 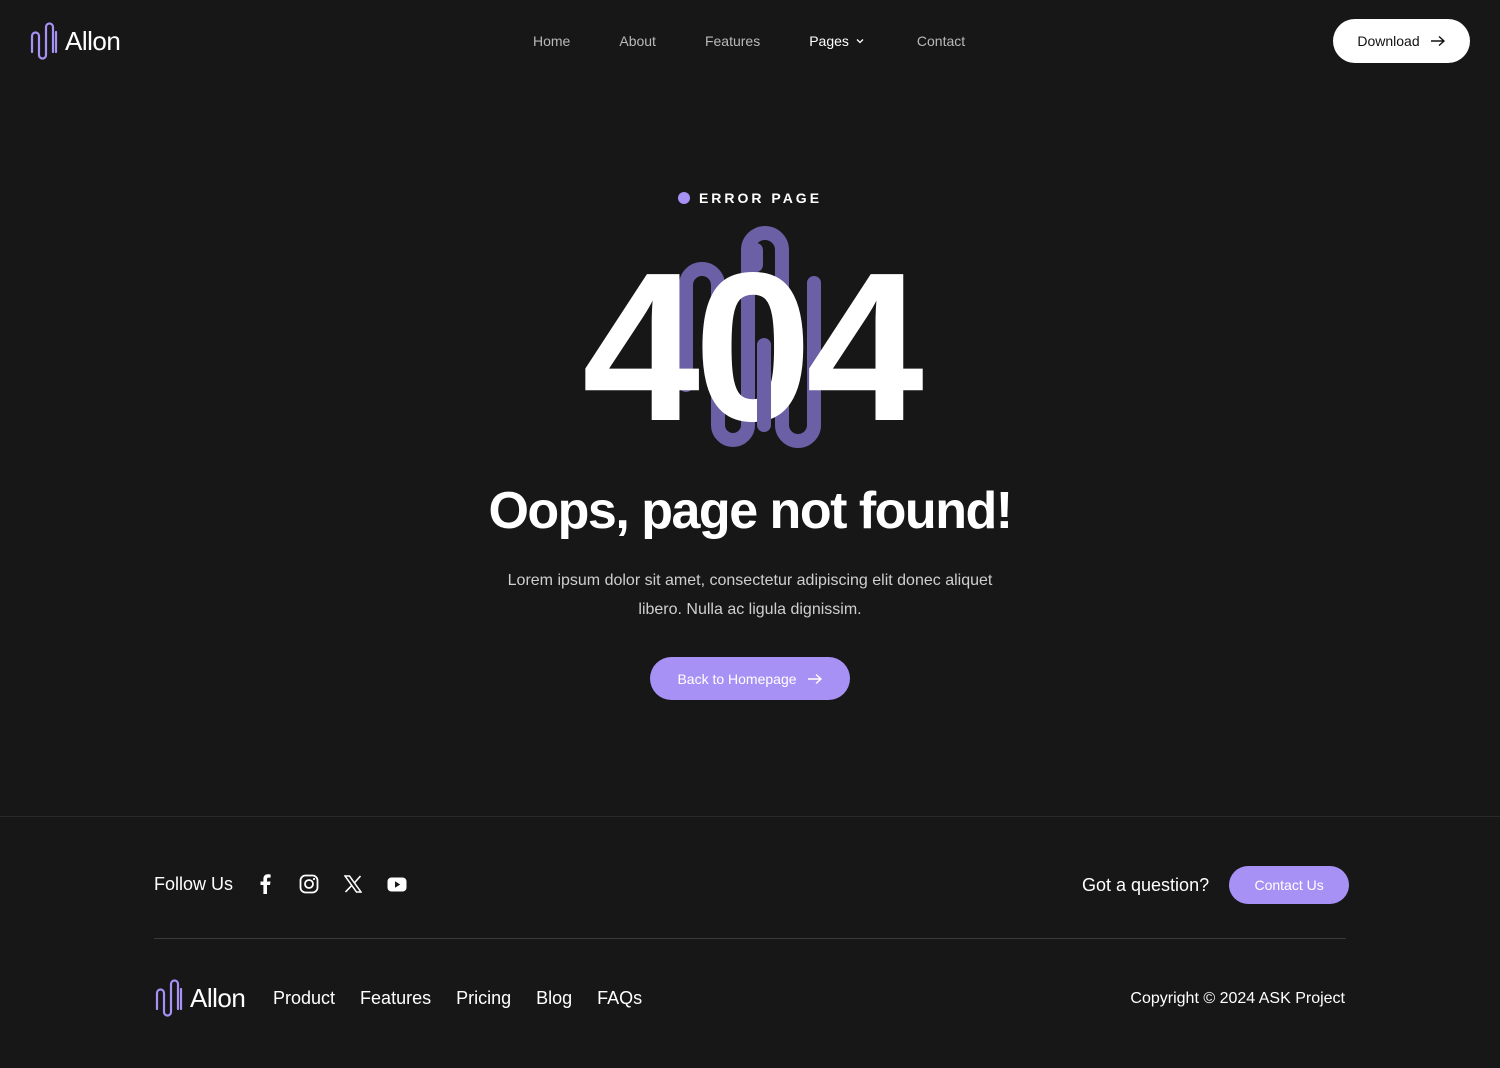 What do you see at coordinates (218, 997) in the screenshot?
I see `footer-logo-text: Allon` at bounding box center [218, 997].